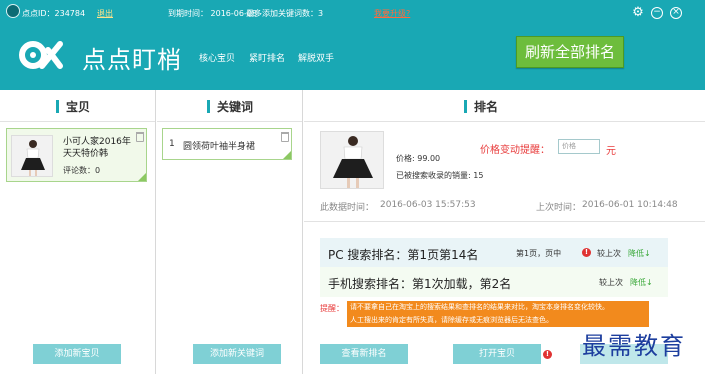  Describe the element at coordinates (235, 107) in the screenshot. I see `keywords-title: 关键词` at that location.